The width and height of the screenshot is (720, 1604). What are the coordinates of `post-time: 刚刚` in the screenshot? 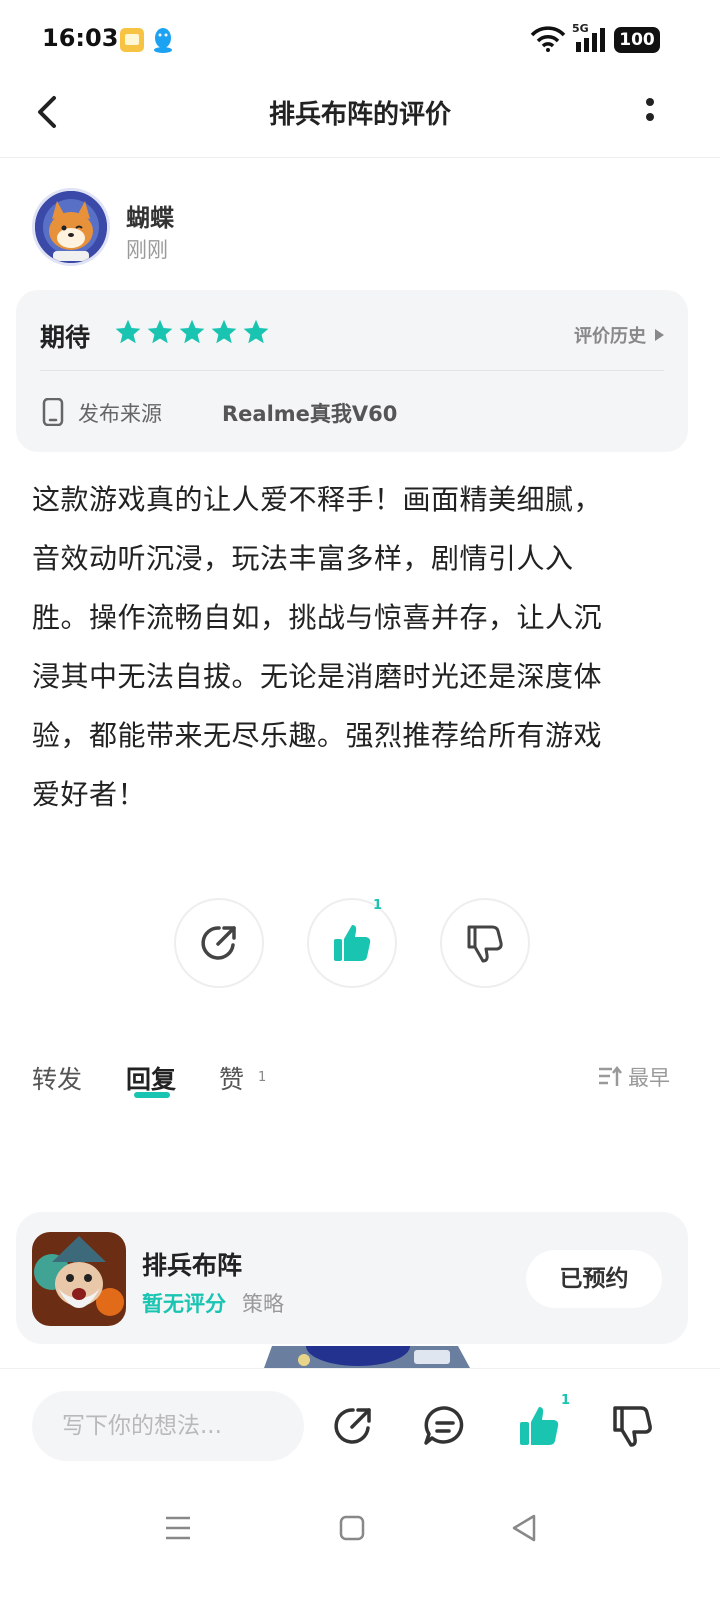 It's located at (147, 250).